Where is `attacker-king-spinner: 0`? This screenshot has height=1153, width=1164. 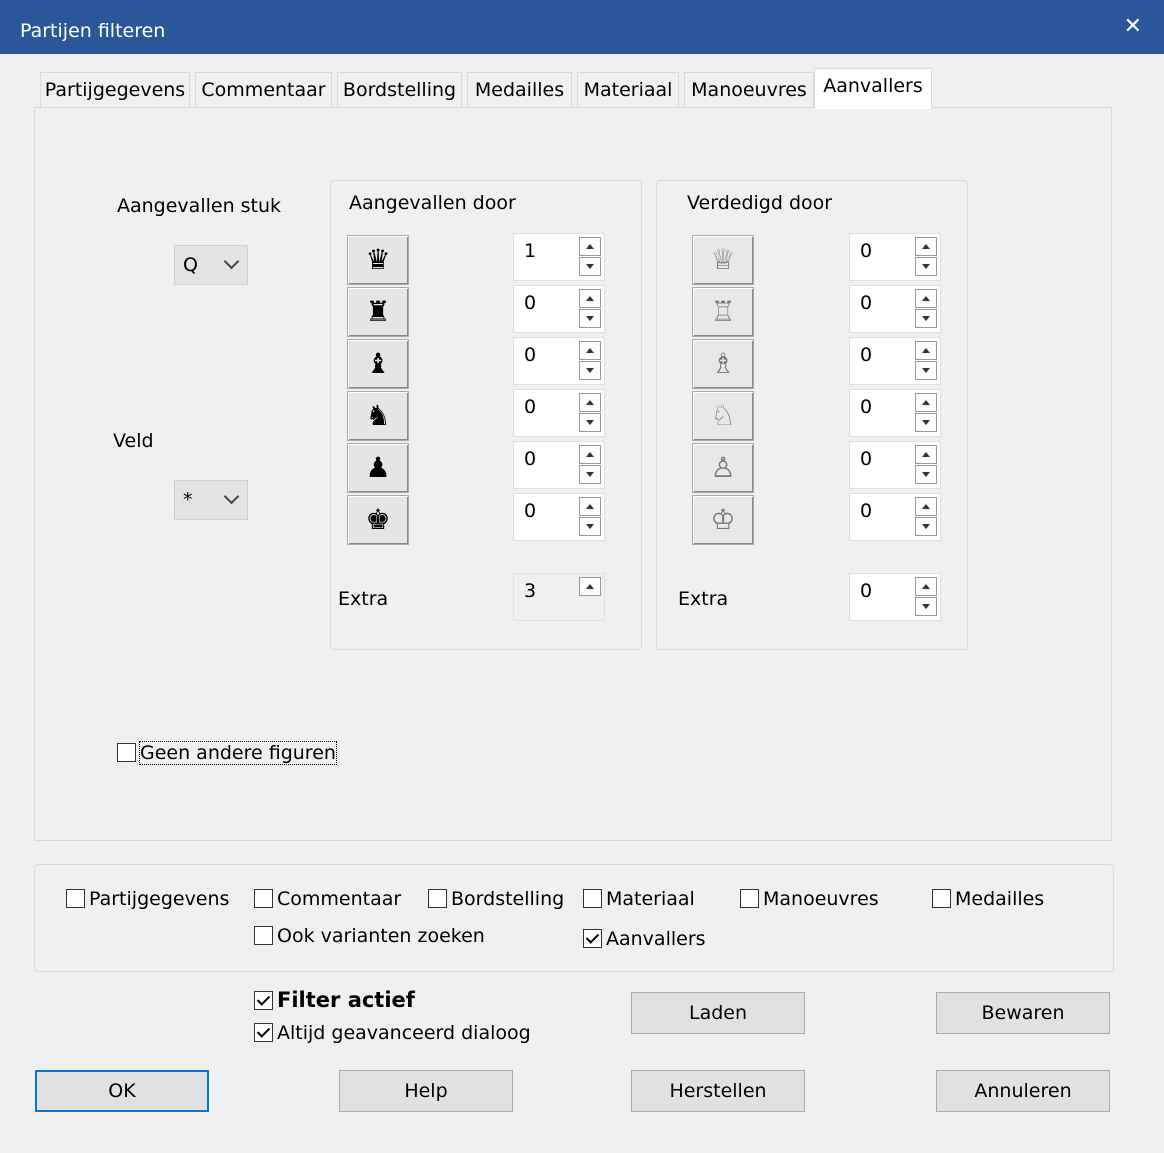
attacker-king-spinner: 0 is located at coordinates (559, 517).